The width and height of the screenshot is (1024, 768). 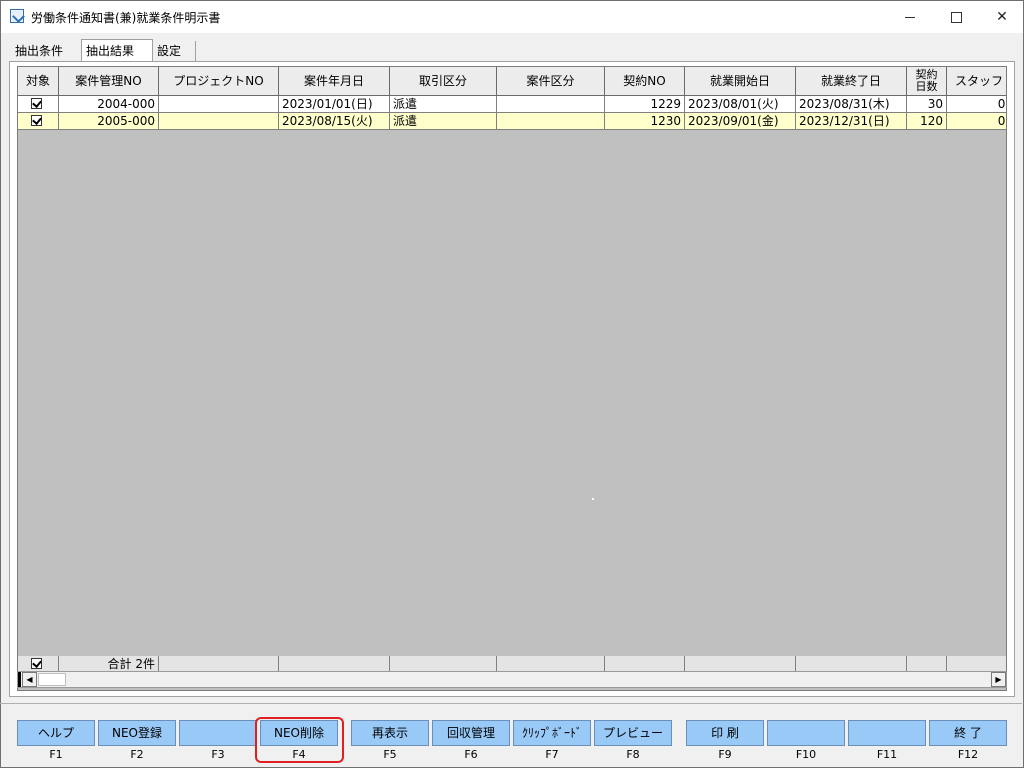 I want to click on fkey-label: F12, so click(x=968, y=754).